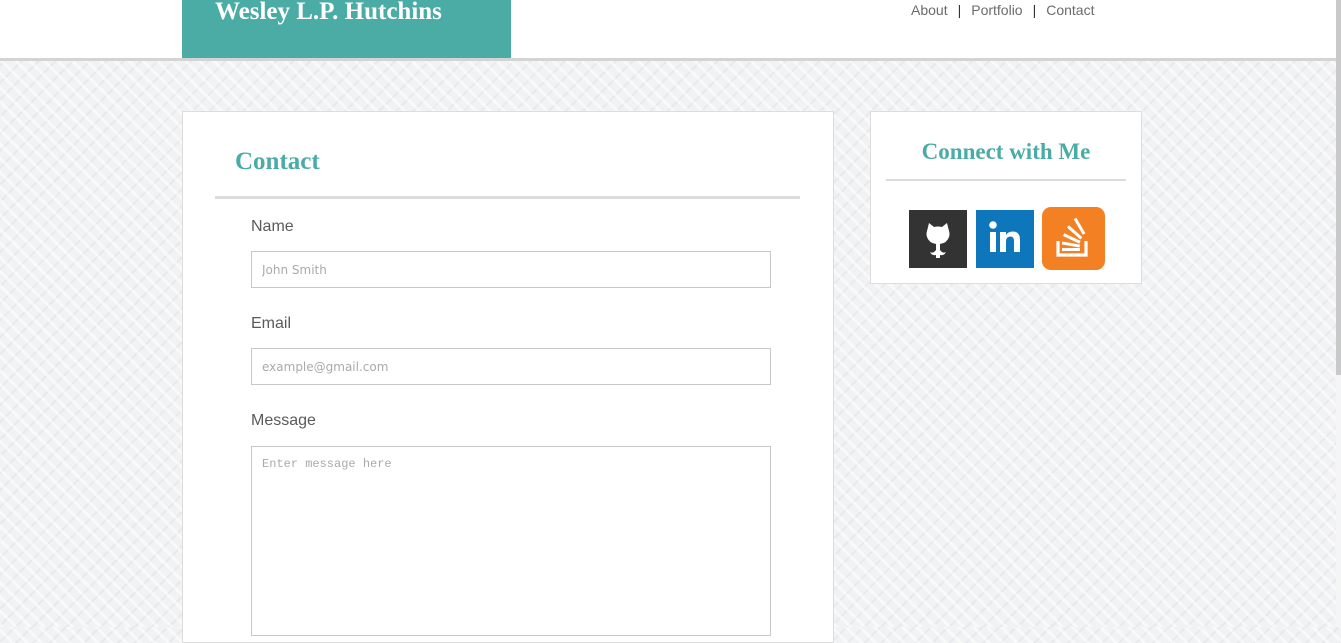 Image resolution: width=1341 pixels, height=643 pixels. Describe the element at coordinates (511, 366) in the screenshot. I see `email-input` at that location.